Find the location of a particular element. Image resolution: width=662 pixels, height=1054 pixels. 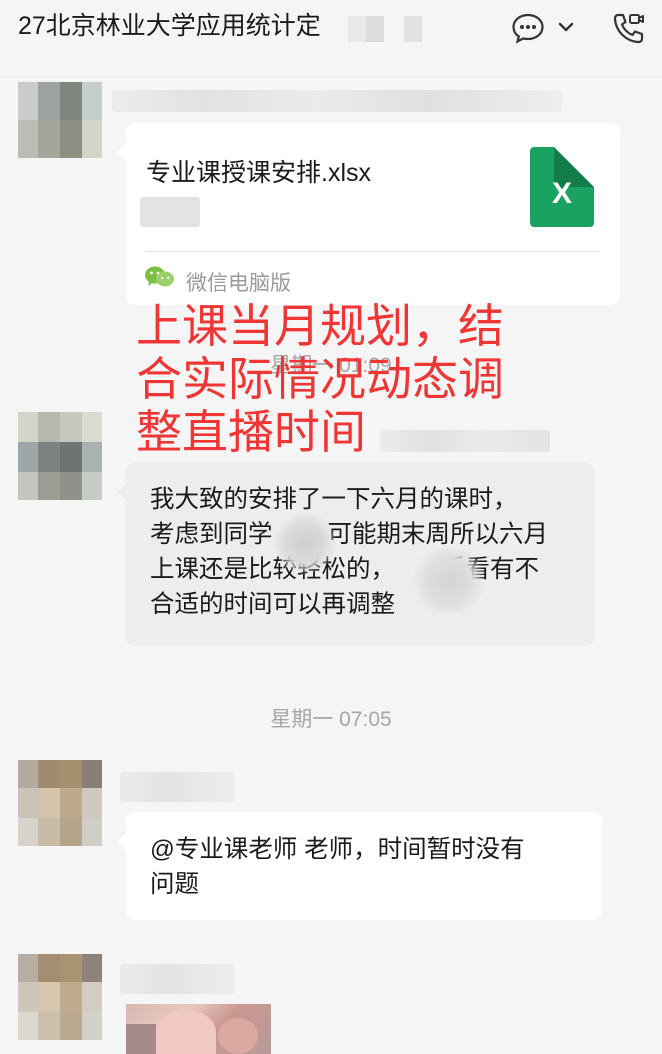

chat-header: 27北京林业大学应用统计定 is located at coordinates (331, 31).